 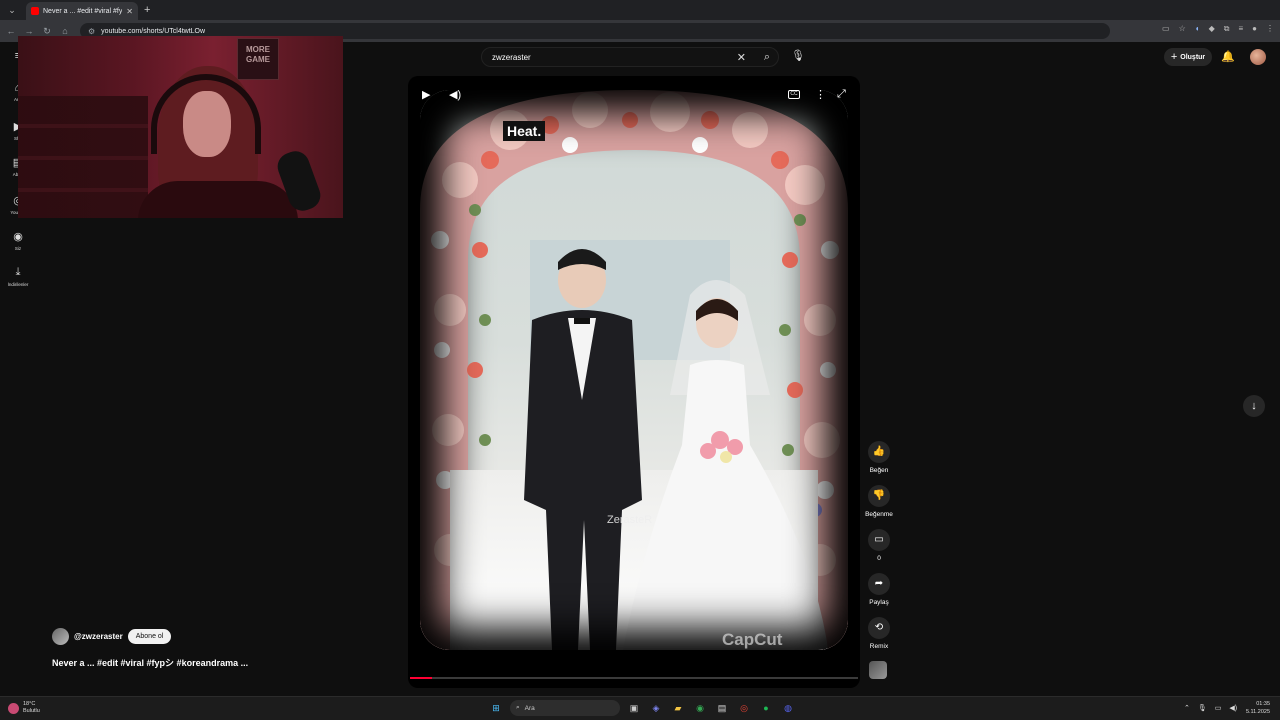 I want to click on weather-temperature: 18°C, so click(x=29, y=704).